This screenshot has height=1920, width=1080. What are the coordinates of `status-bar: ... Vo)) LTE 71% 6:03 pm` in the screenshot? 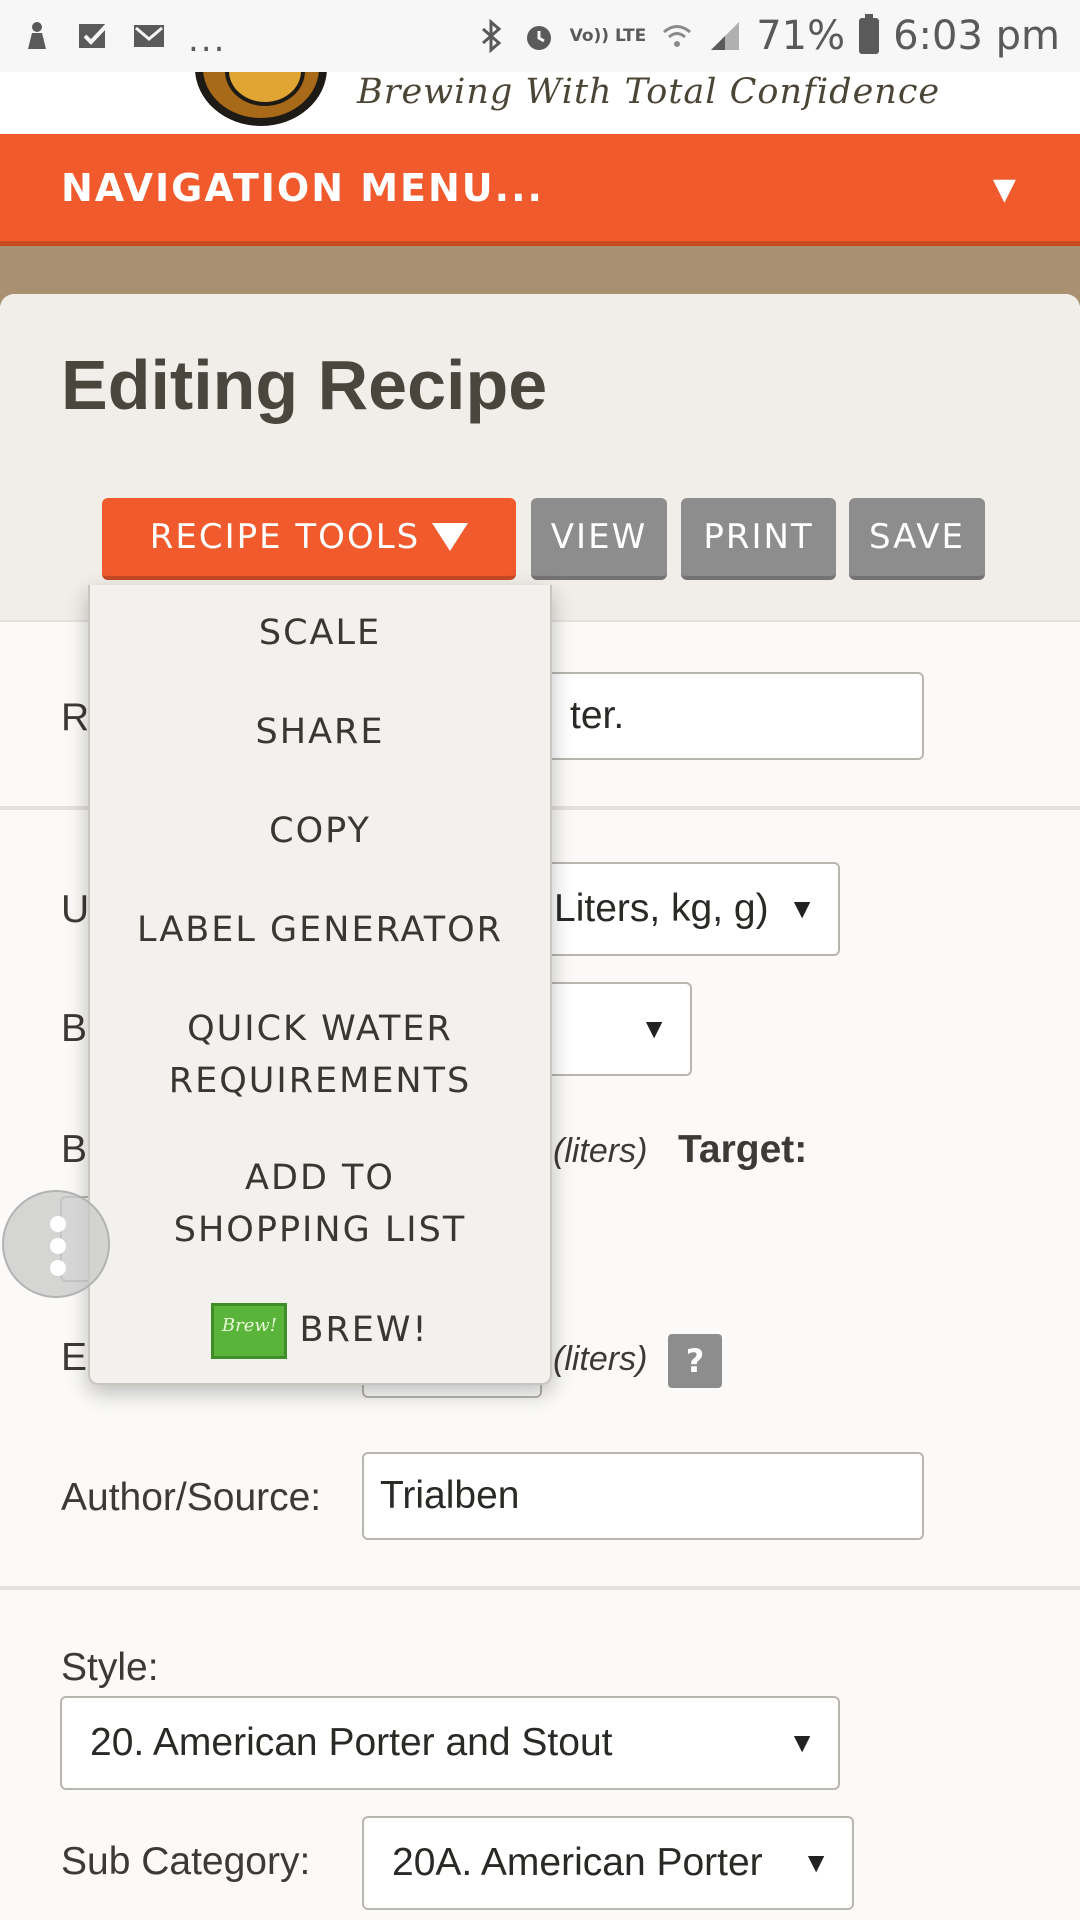 It's located at (540, 36).